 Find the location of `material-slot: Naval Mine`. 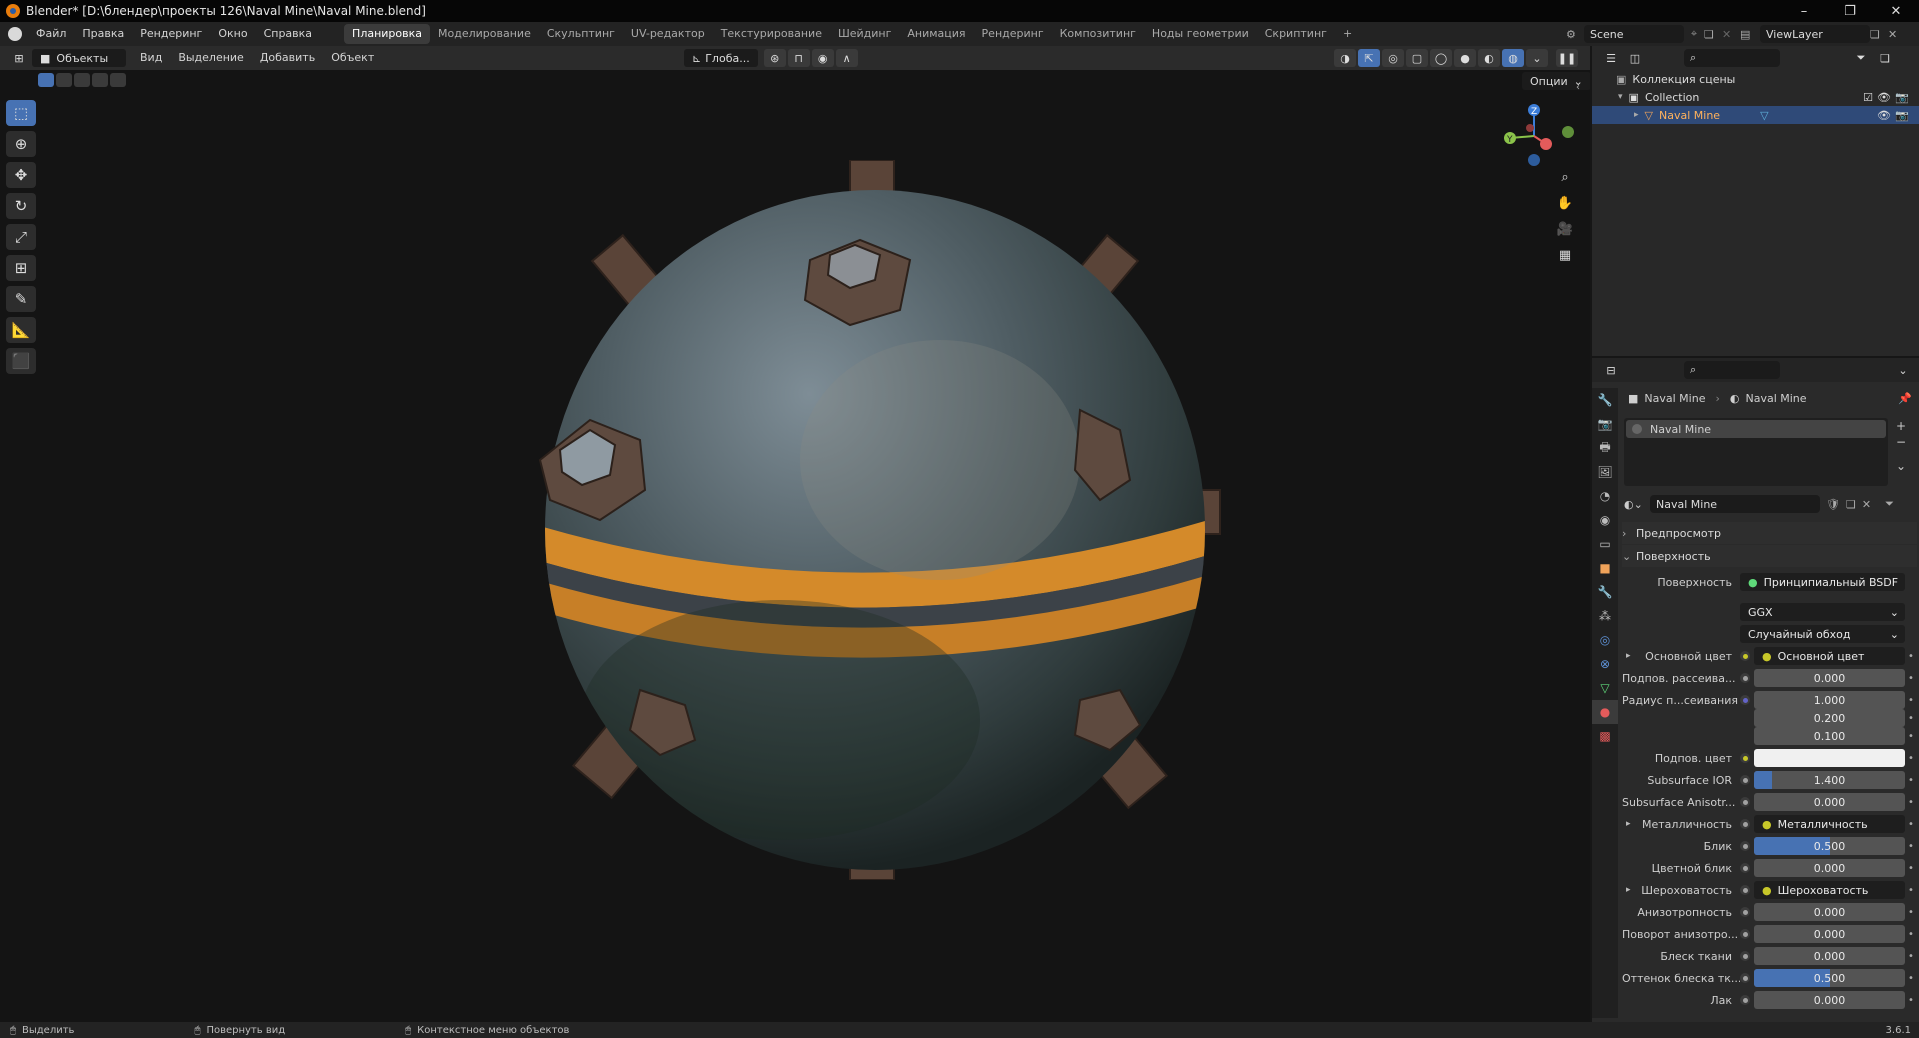

material-slot: Naval Mine is located at coordinates (1756, 429).